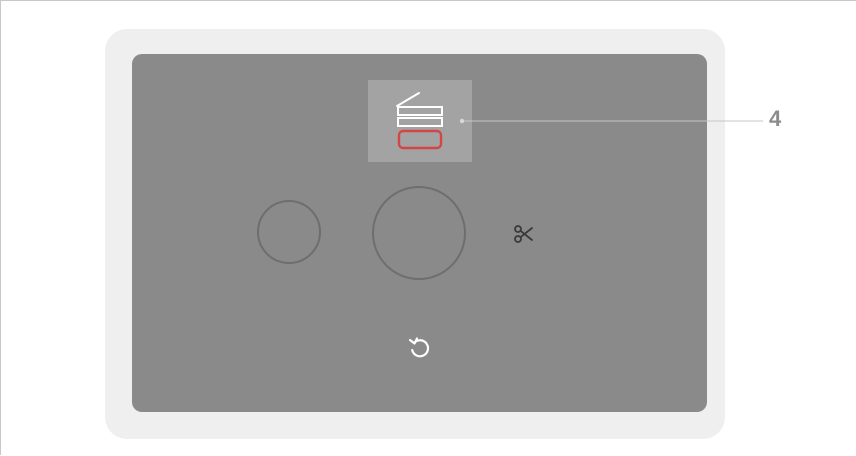  I want to click on reset-icon, so click(419, 348).